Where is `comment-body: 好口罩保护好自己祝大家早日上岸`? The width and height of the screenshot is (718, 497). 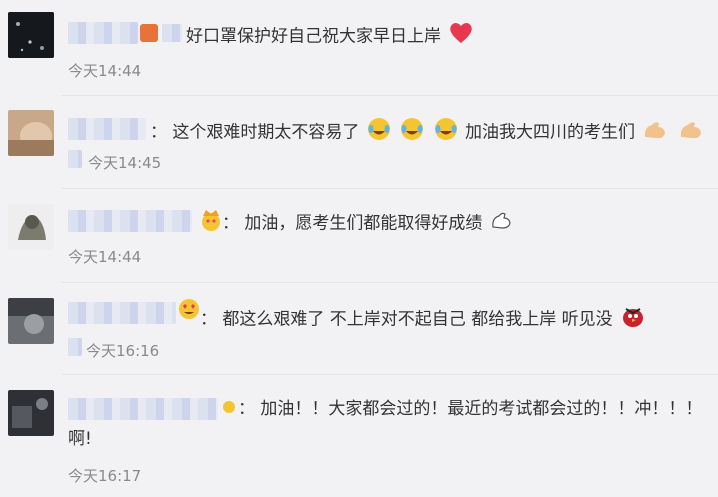 comment-body: 好口罩保护好自己祝大家早日上岸 is located at coordinates (313, 36).